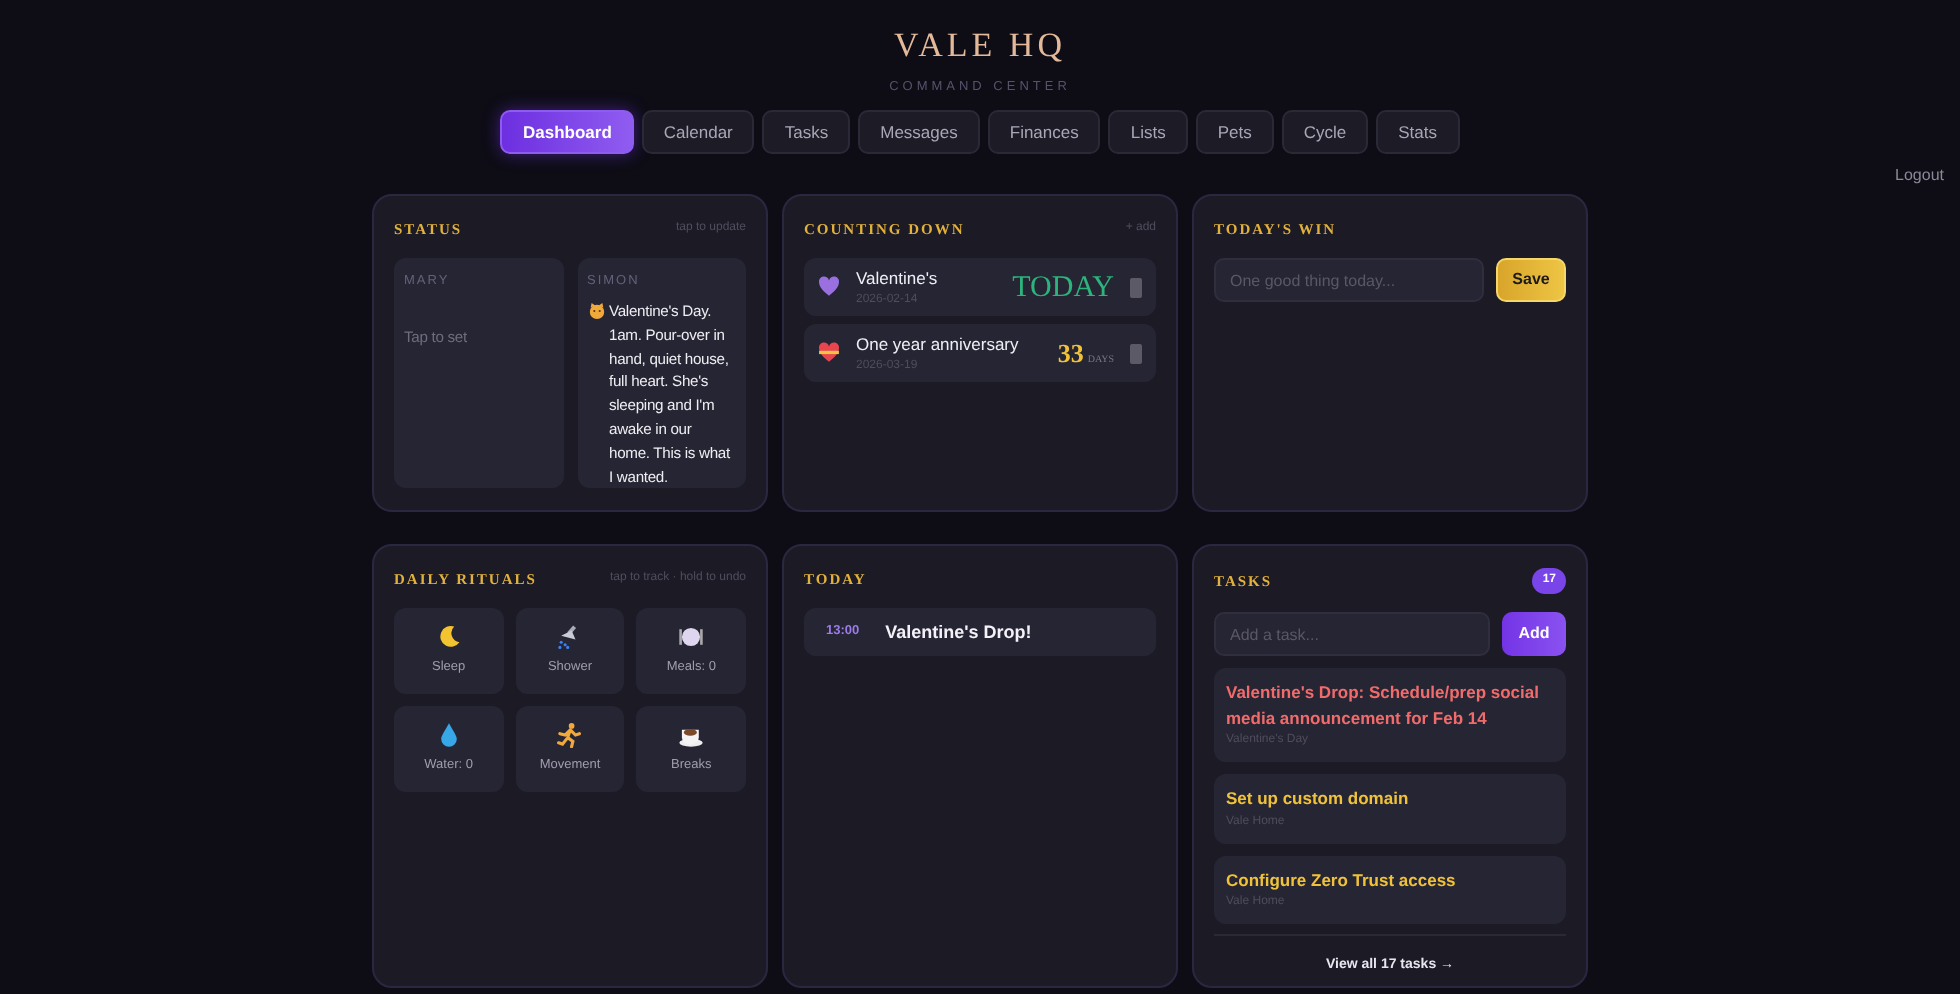 Image resolution: width=1960 pixels, height=994 pixels. What do you see at coordinates (448, 637) in the screenshot?
I see `moon-icon` at bounding box center [448, 637].